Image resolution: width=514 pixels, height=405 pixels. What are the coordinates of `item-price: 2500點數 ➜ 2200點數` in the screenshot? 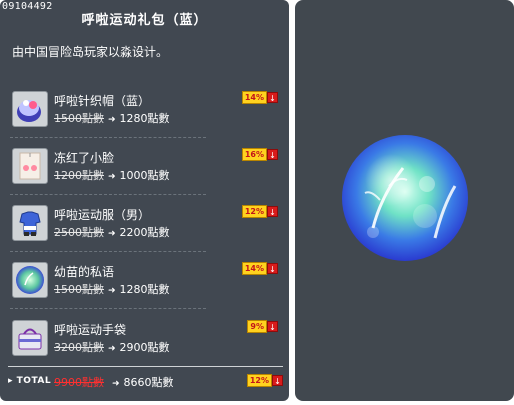 It's located at (112, 232).